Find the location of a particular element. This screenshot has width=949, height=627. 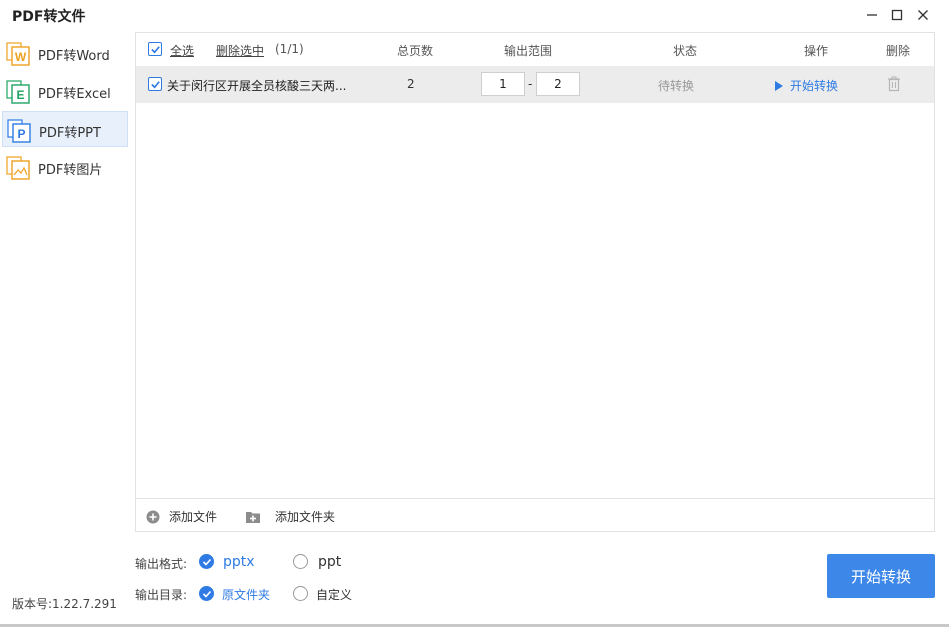

table-row: 关于闵行区开展全员核酸三天两... 2 1 - 2 待转换 开始转换 is located at coordinates (535, 84).